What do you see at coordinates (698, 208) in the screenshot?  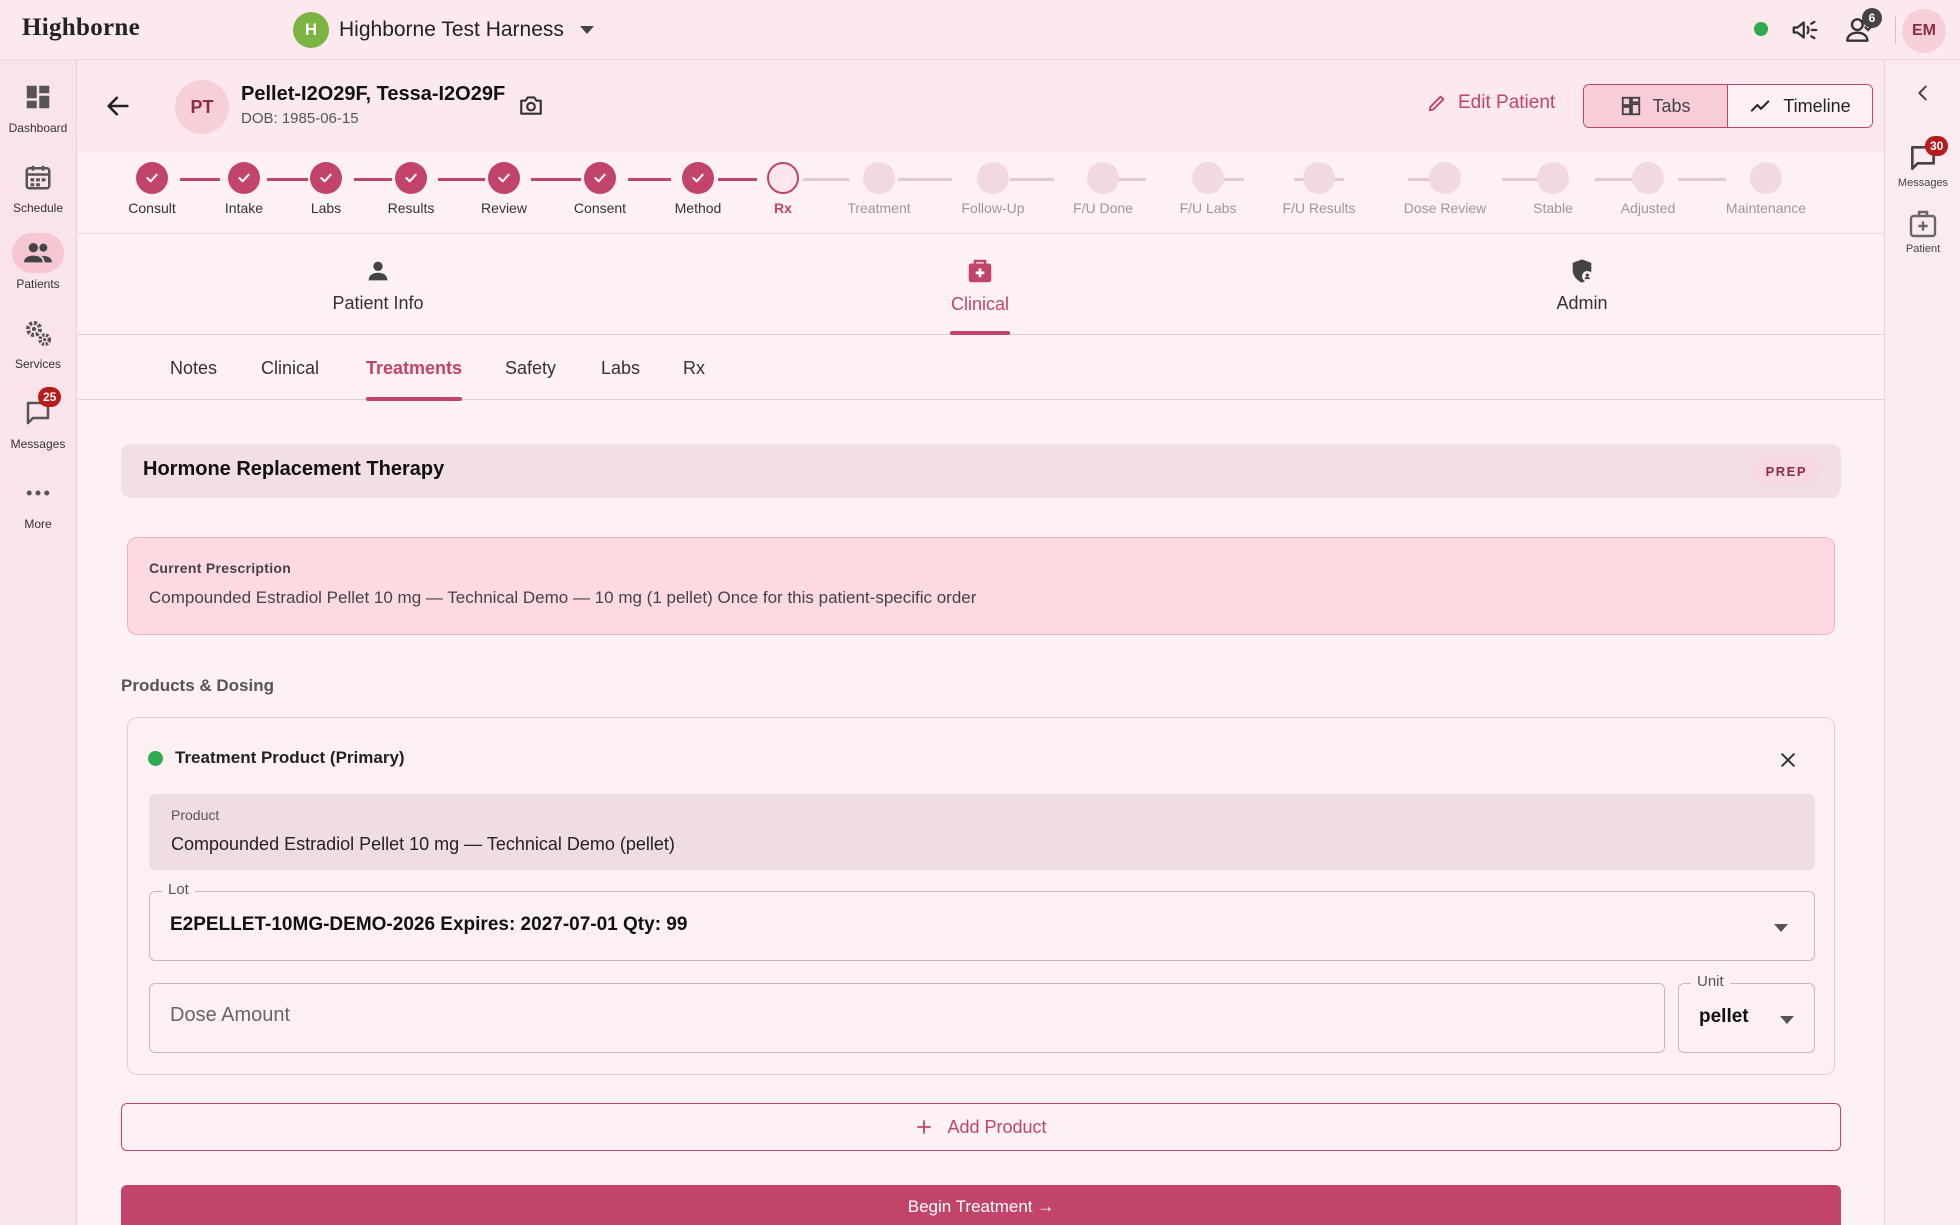 I see `step-label: Method` at bounding box center [698, 208].